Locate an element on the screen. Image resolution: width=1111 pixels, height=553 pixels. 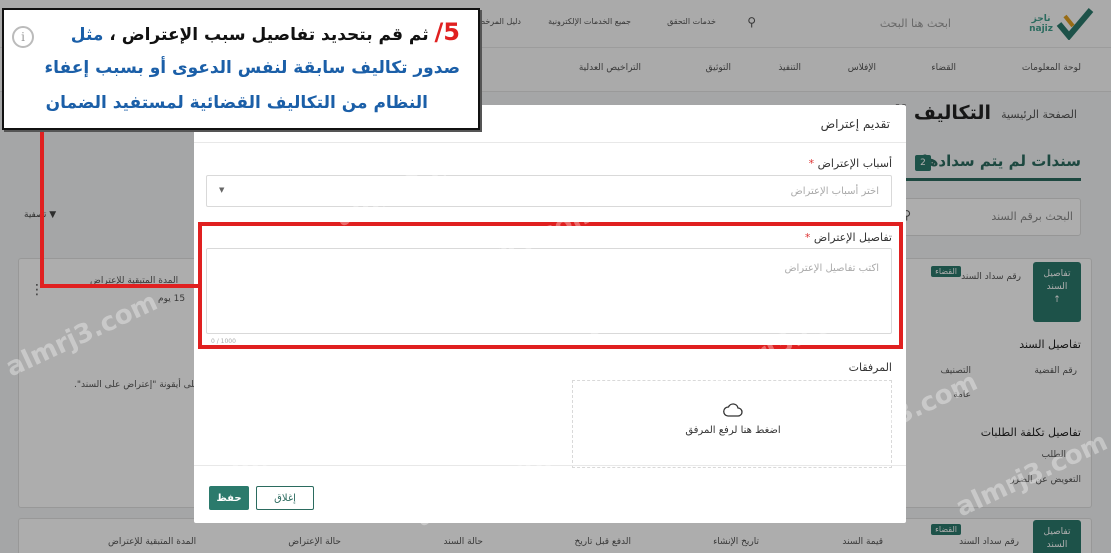
attachment-upload-area: اضغط هنا لرفع المرفق is located at coordinates (732, 424).